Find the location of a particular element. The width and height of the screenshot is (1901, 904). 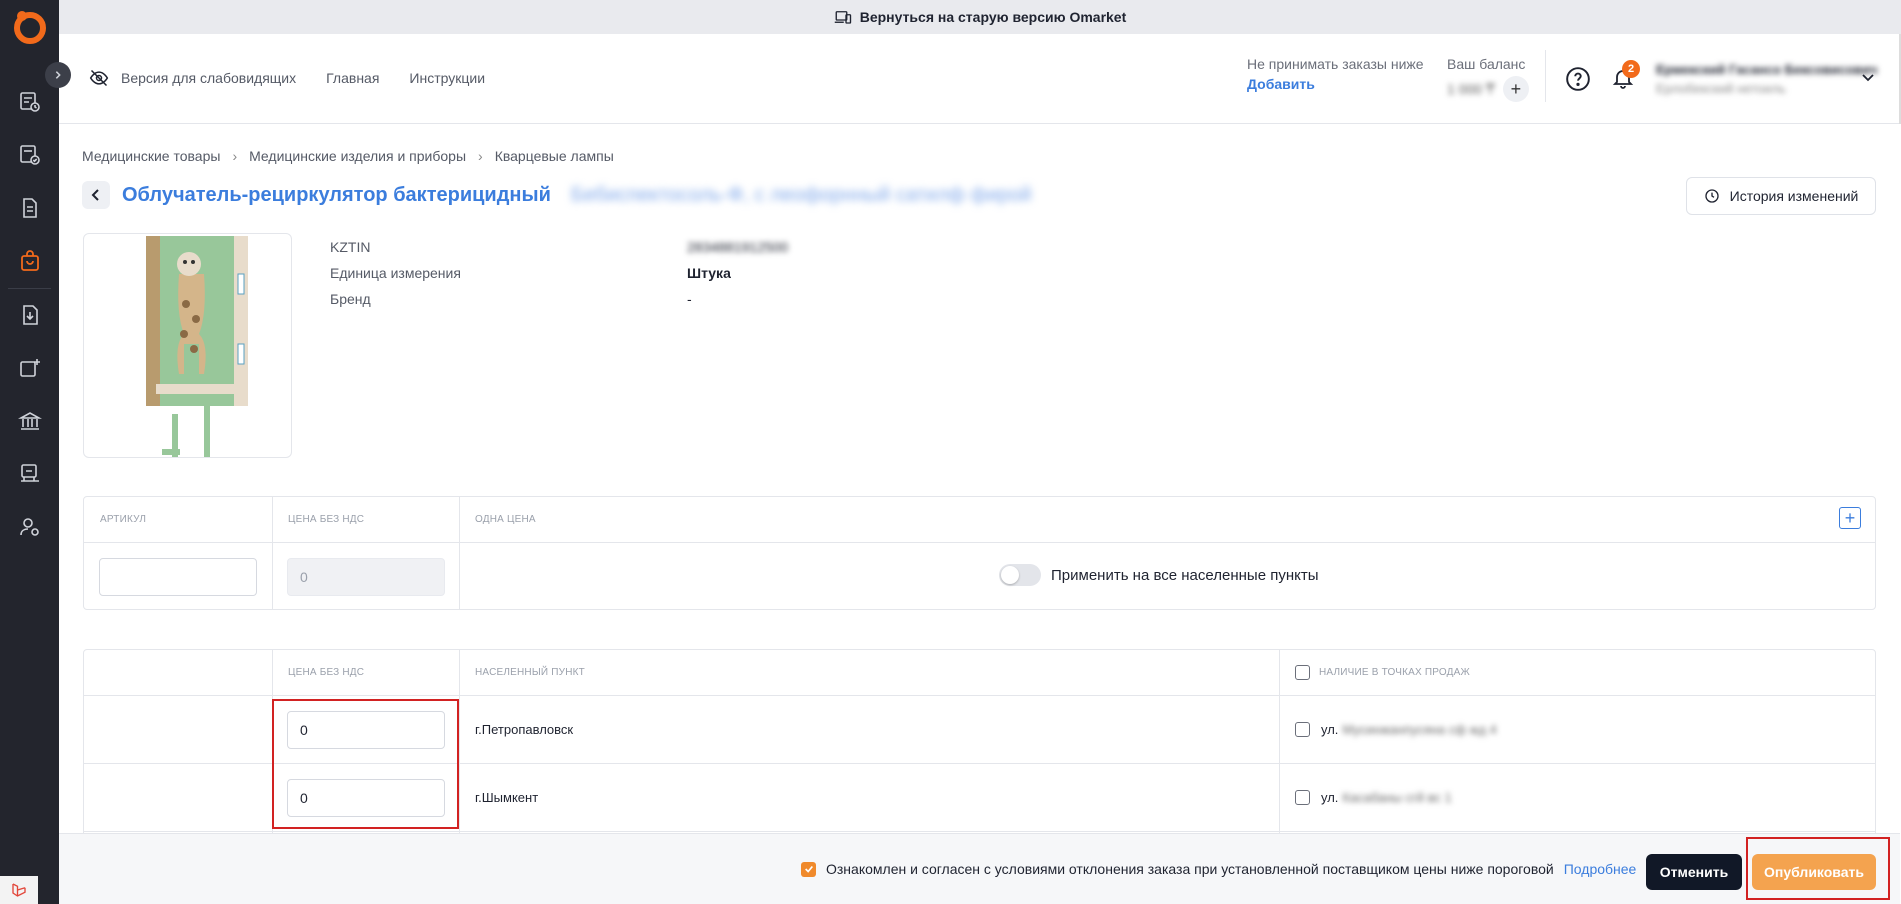

accessibility-label: Версия для слабовидящих is located at coordinates (209, 78).